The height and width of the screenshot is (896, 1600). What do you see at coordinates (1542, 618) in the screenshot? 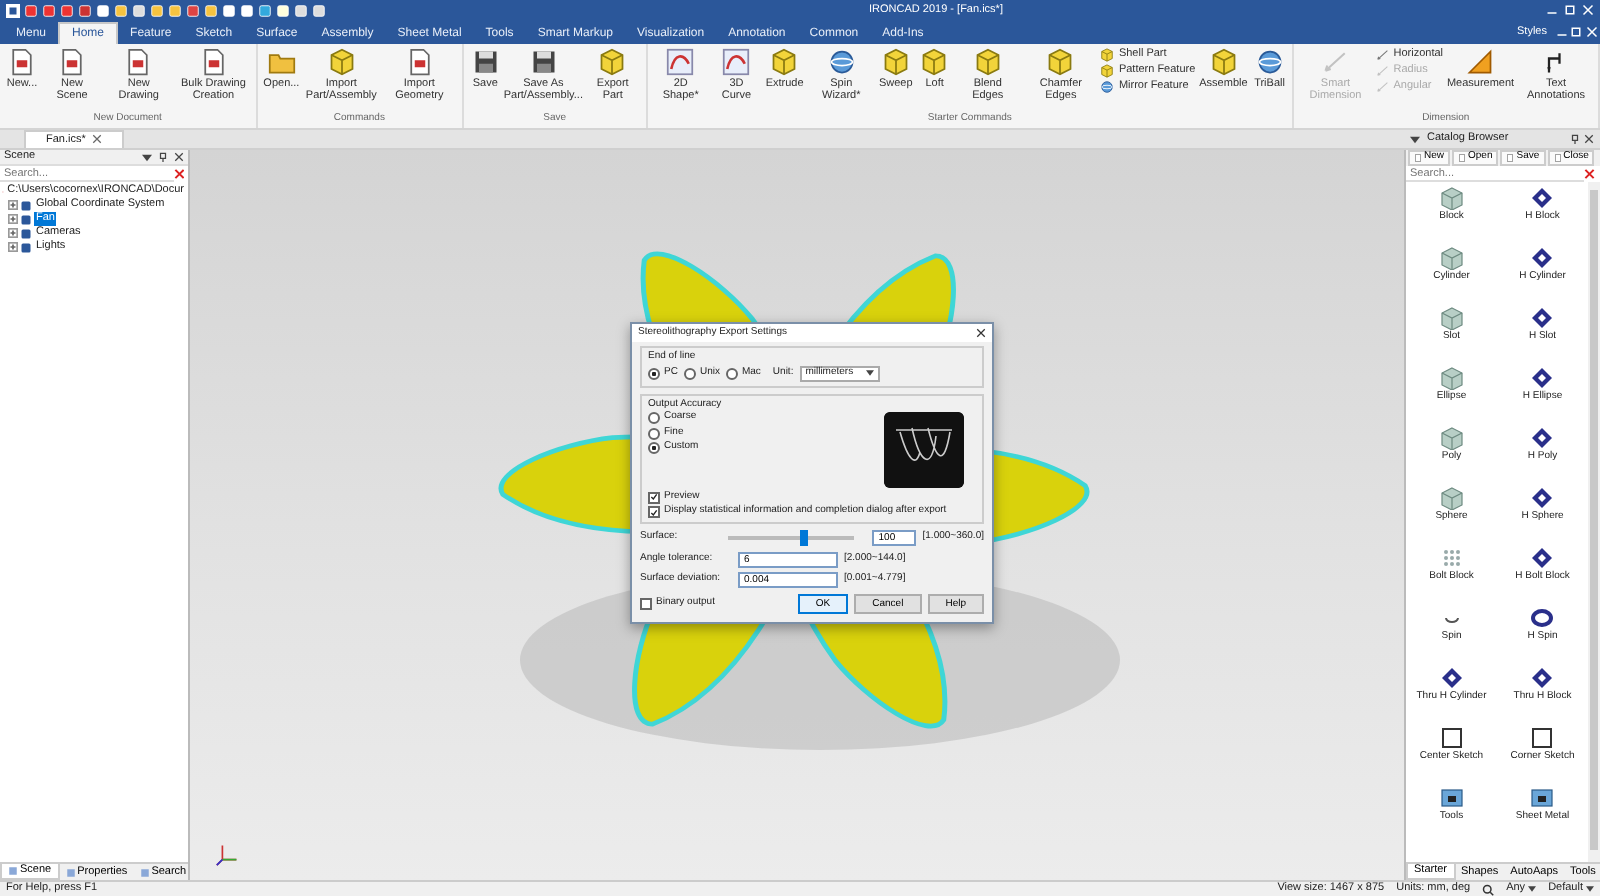
I see `ring-icon` at bounding box center [1542, 618].